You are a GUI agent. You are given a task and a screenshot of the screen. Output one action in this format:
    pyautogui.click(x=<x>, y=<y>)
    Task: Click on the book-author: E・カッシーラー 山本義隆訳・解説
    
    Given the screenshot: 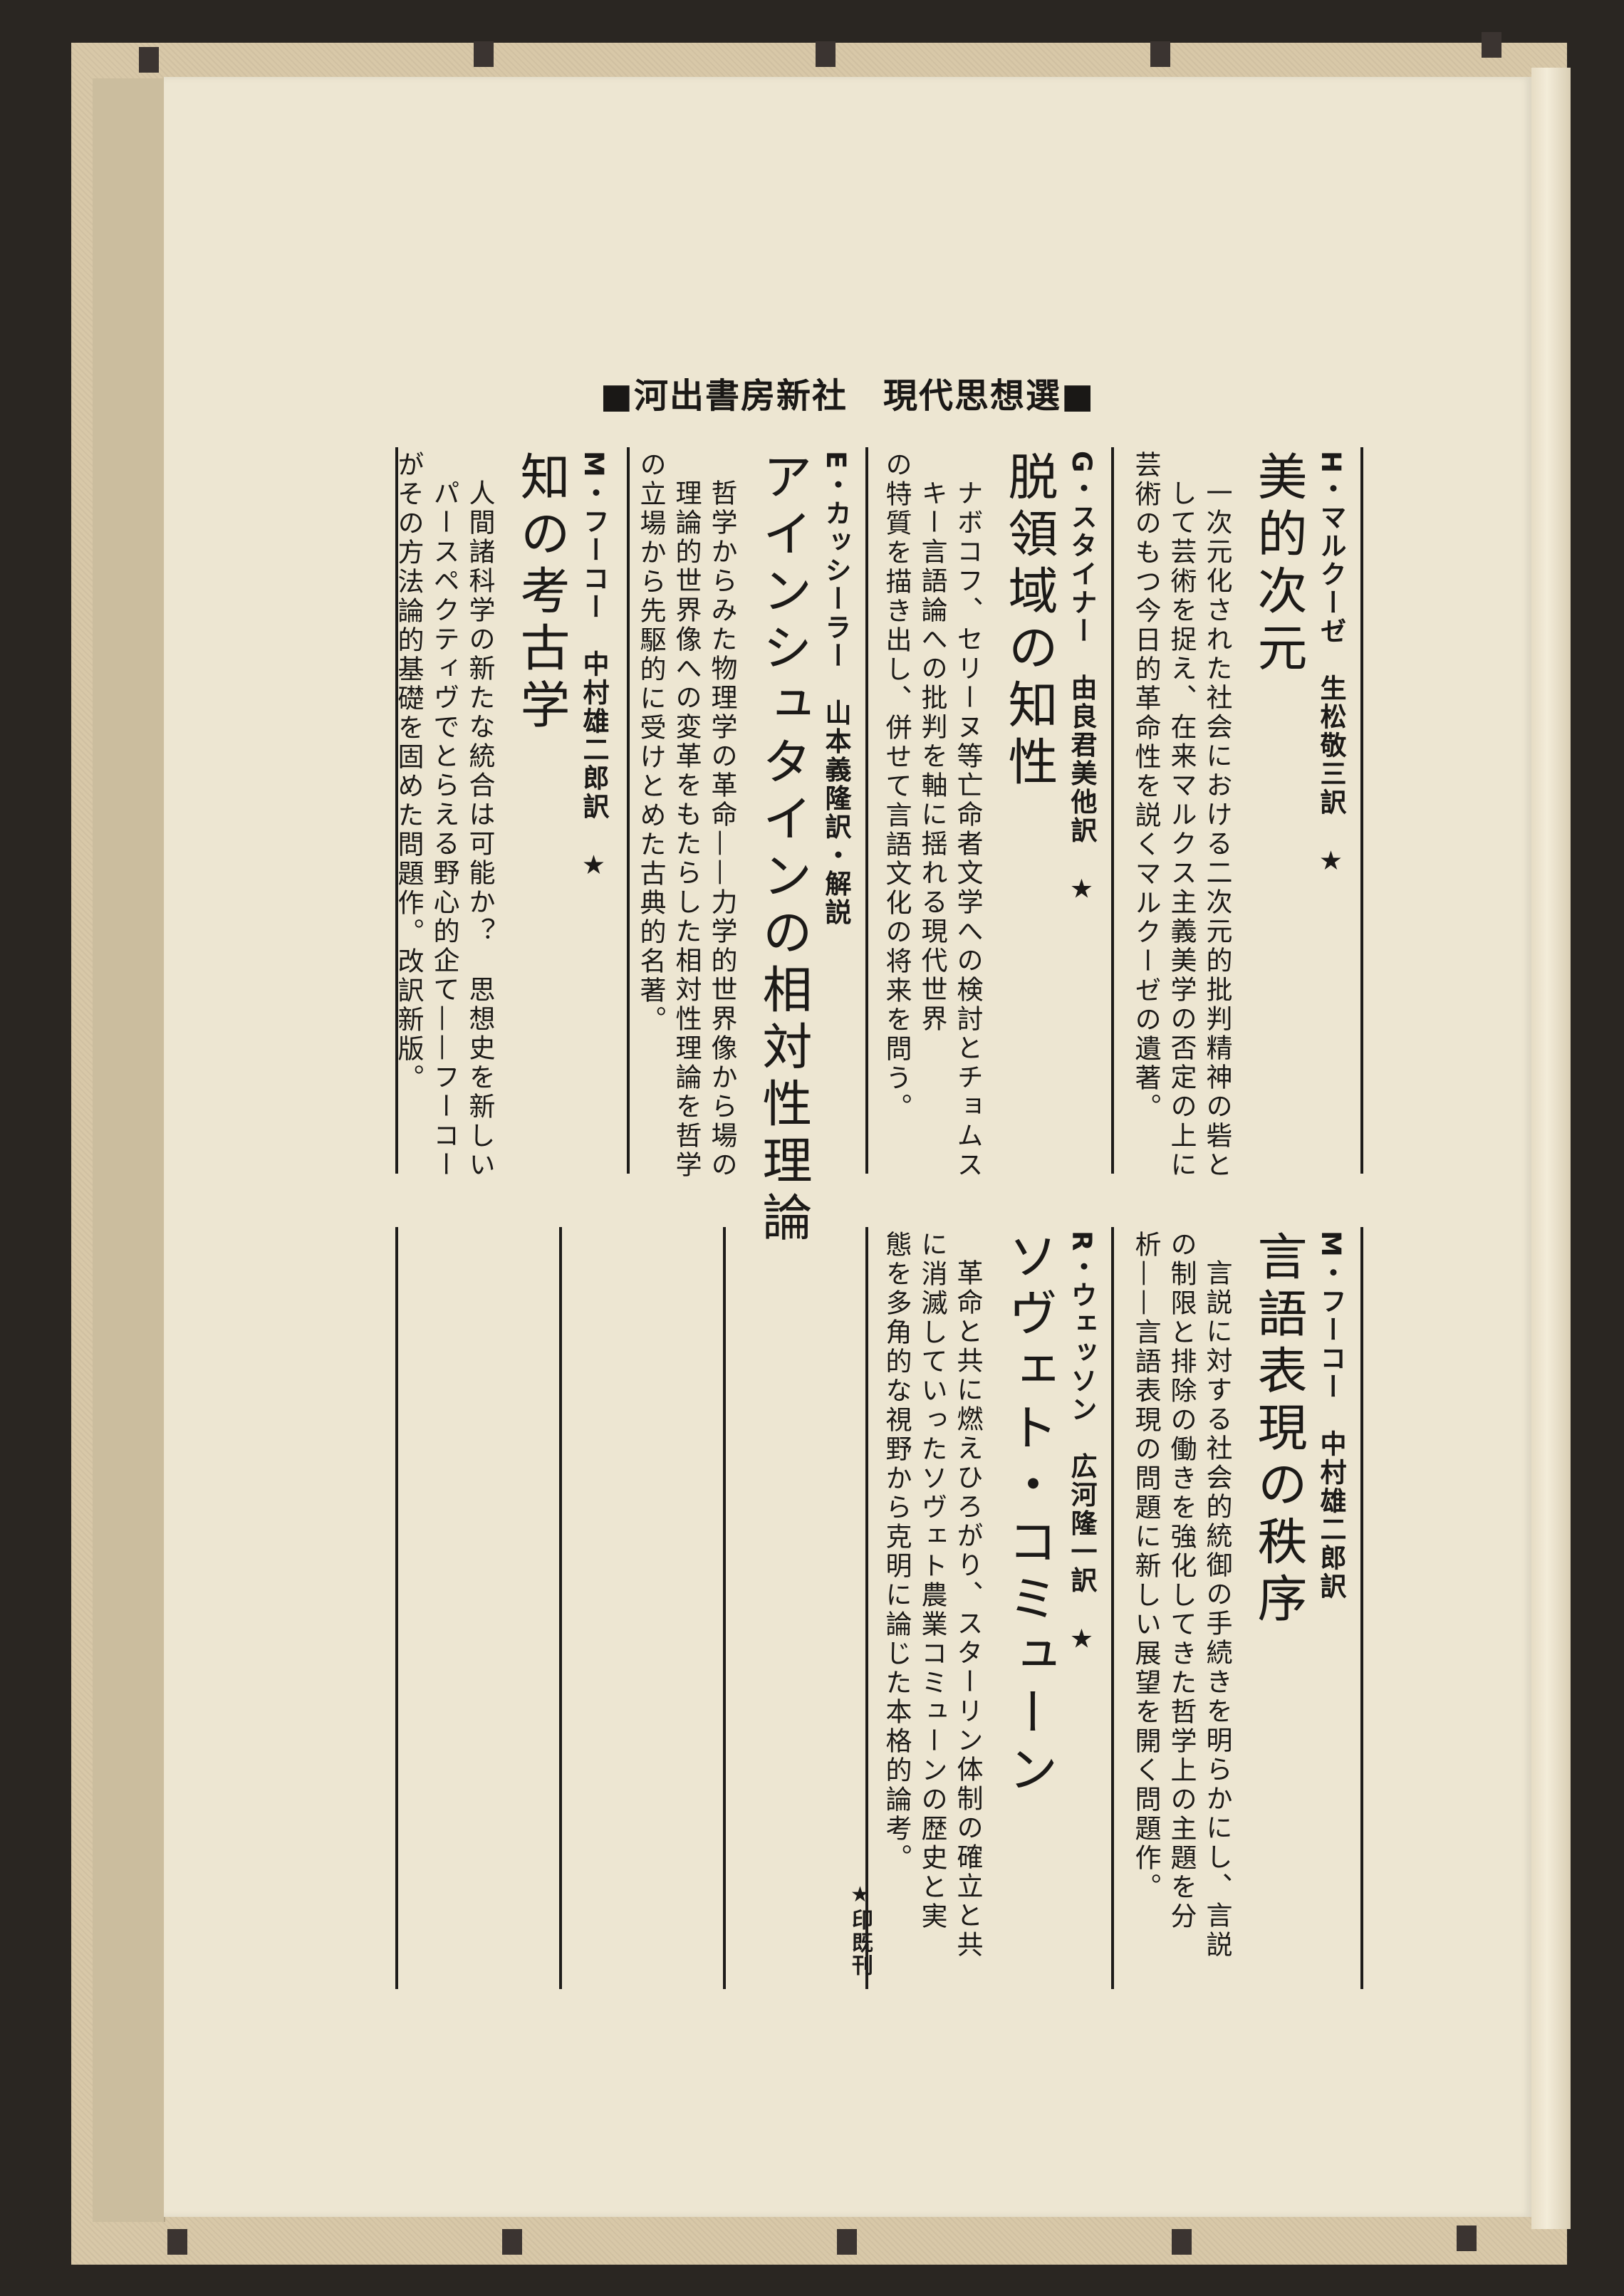 What is the action you would take?
    pyautogui.click(x=836, y=689)
    